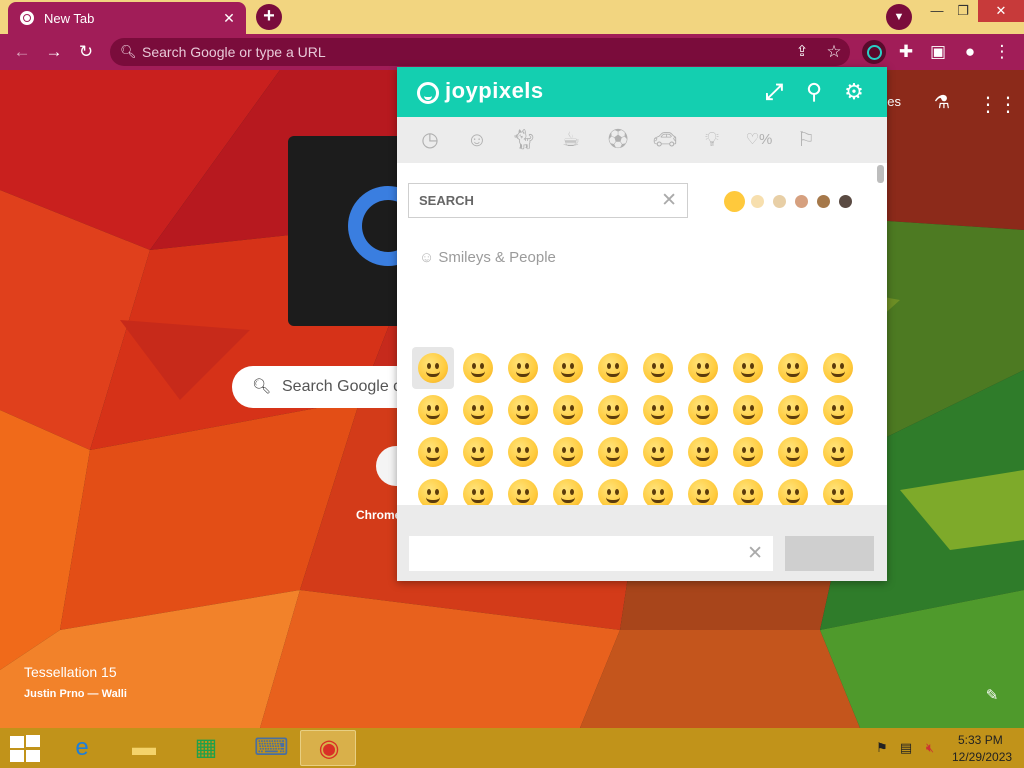  Describe the element at coordinates (980, 740) in the screenshot. I see `clock-time: 5:33 PM` at that location.